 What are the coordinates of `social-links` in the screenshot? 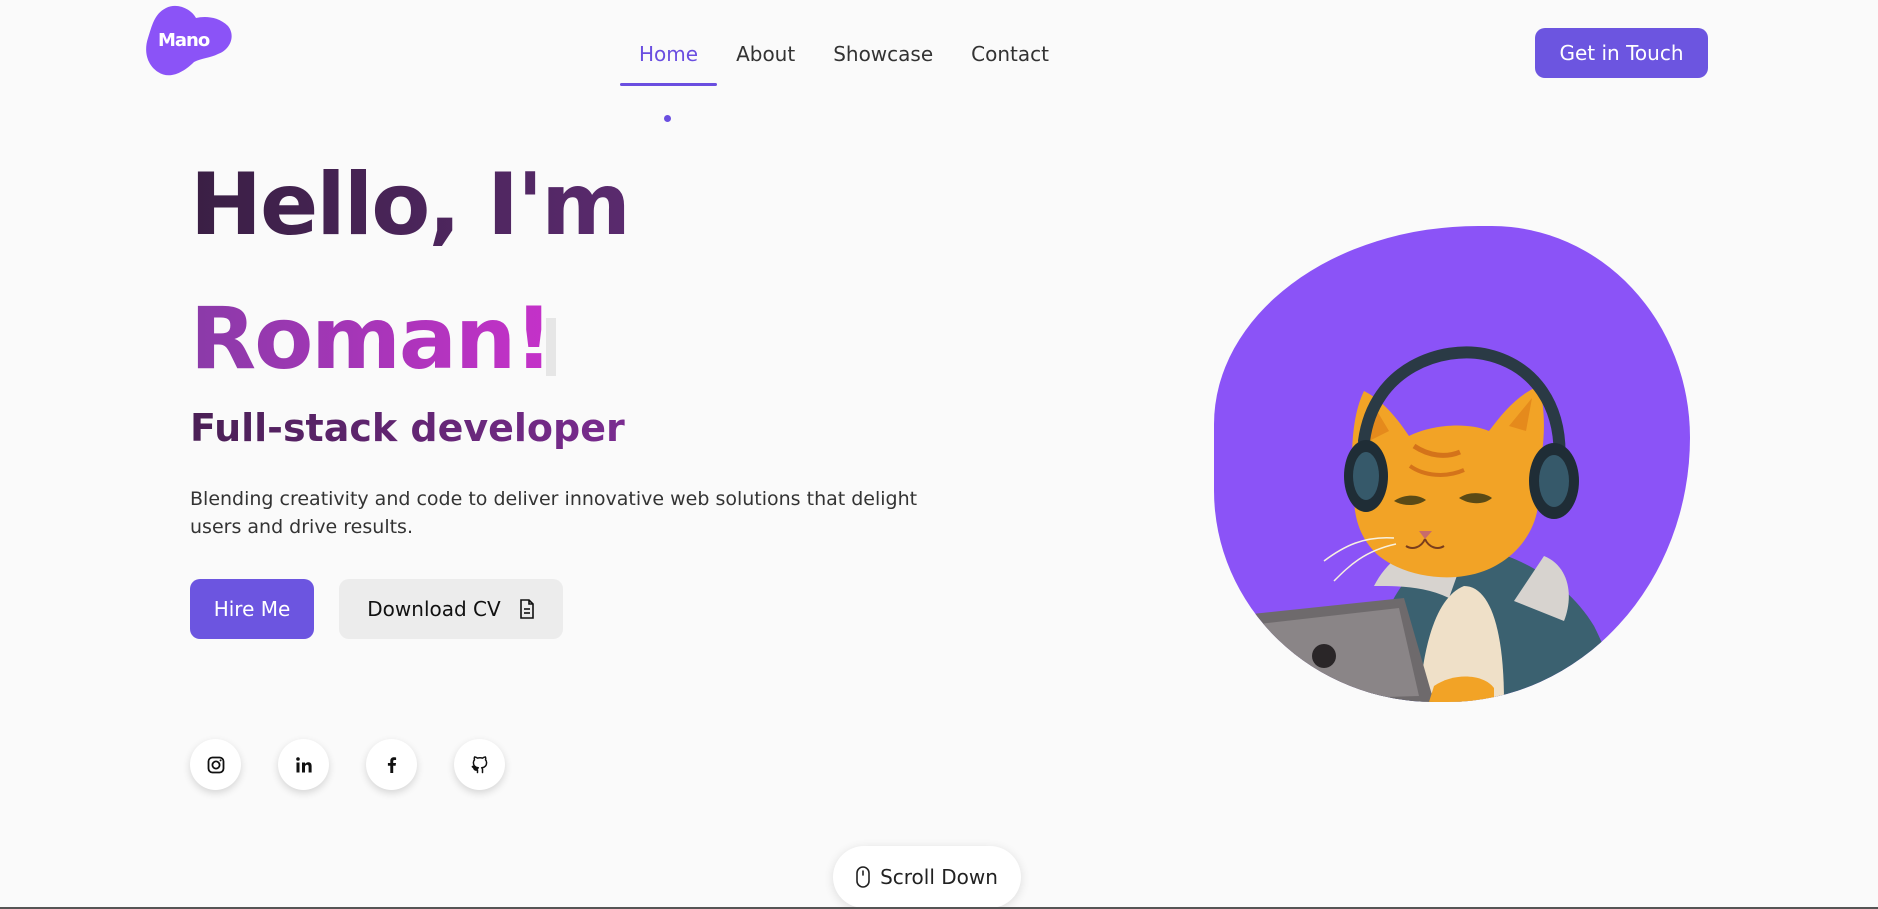 It's located at (347, 764).